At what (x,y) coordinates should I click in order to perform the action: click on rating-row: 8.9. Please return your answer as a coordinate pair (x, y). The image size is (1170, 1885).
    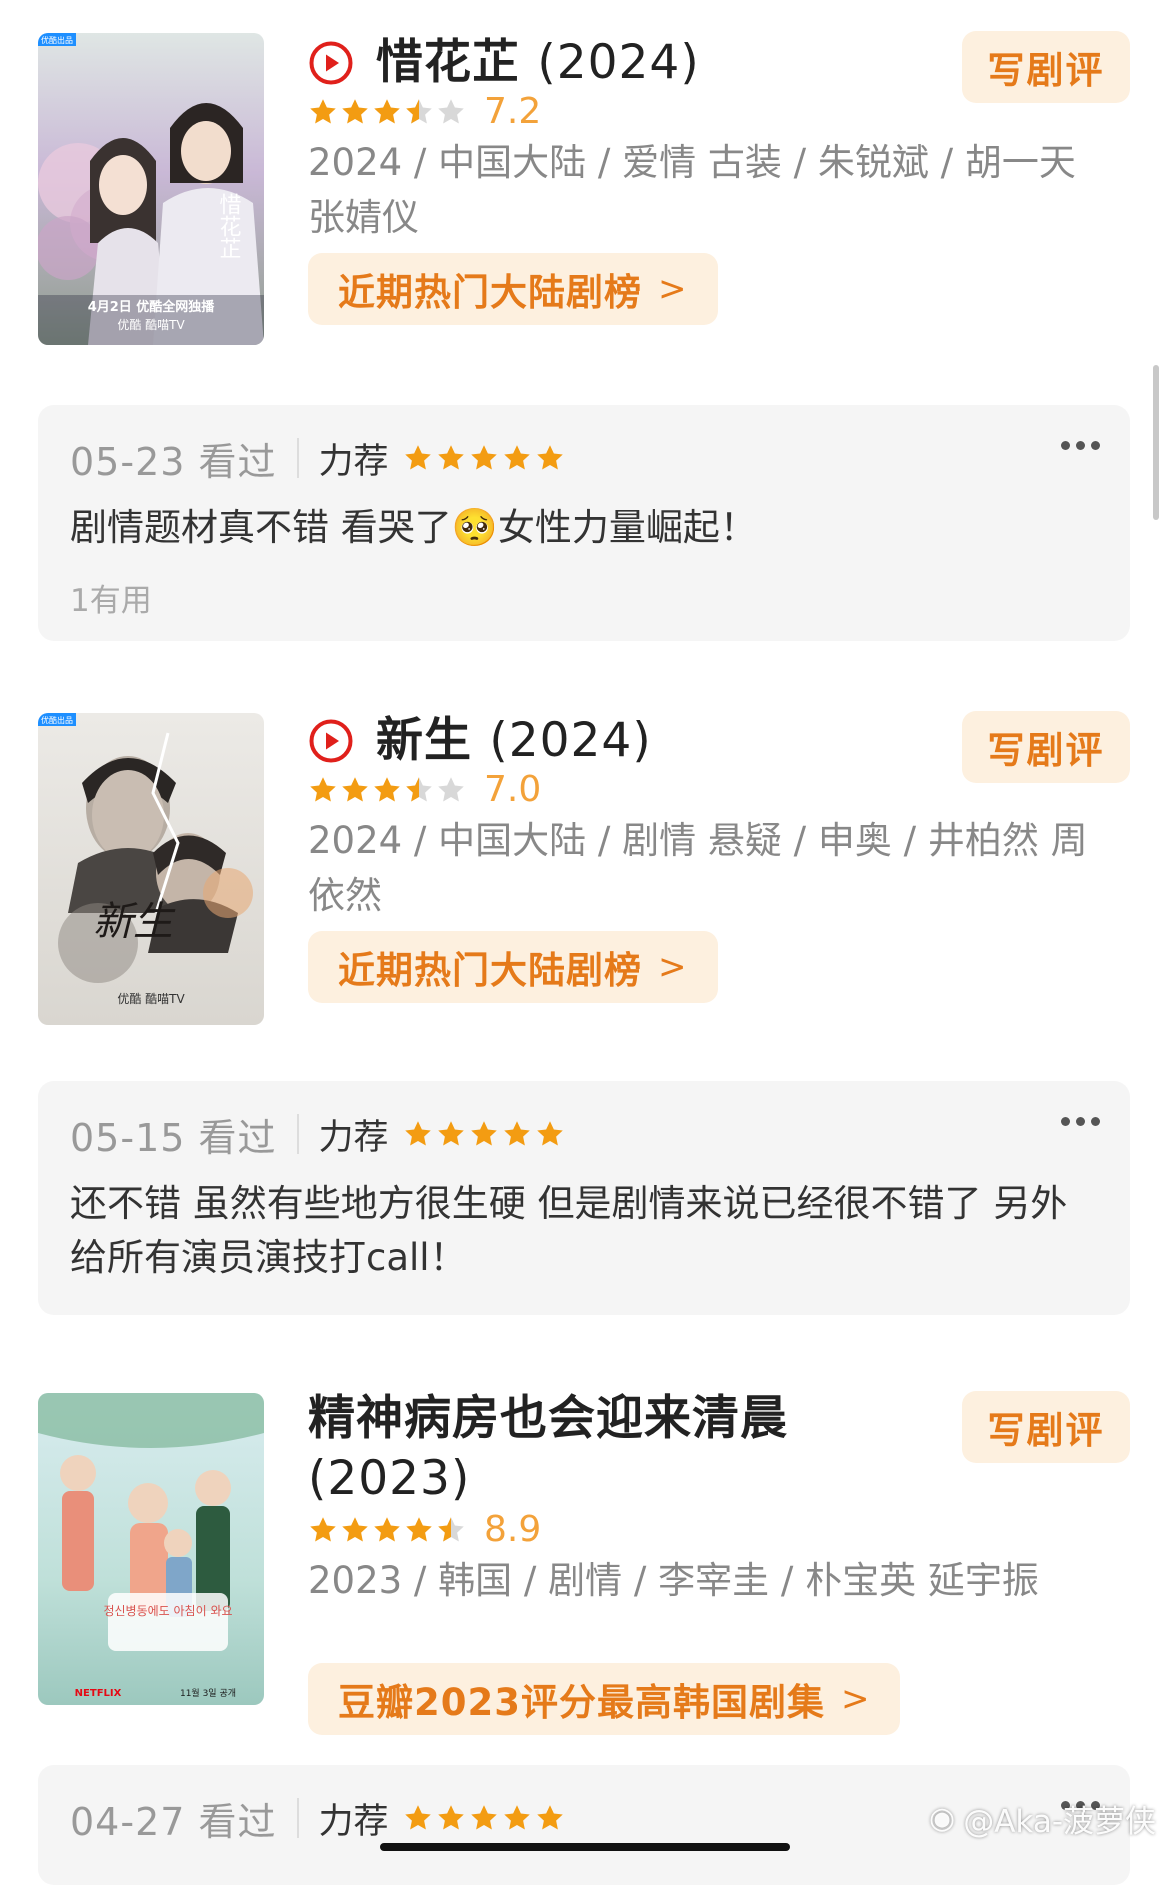
    Looking at the image, I should click on (424, 1529).